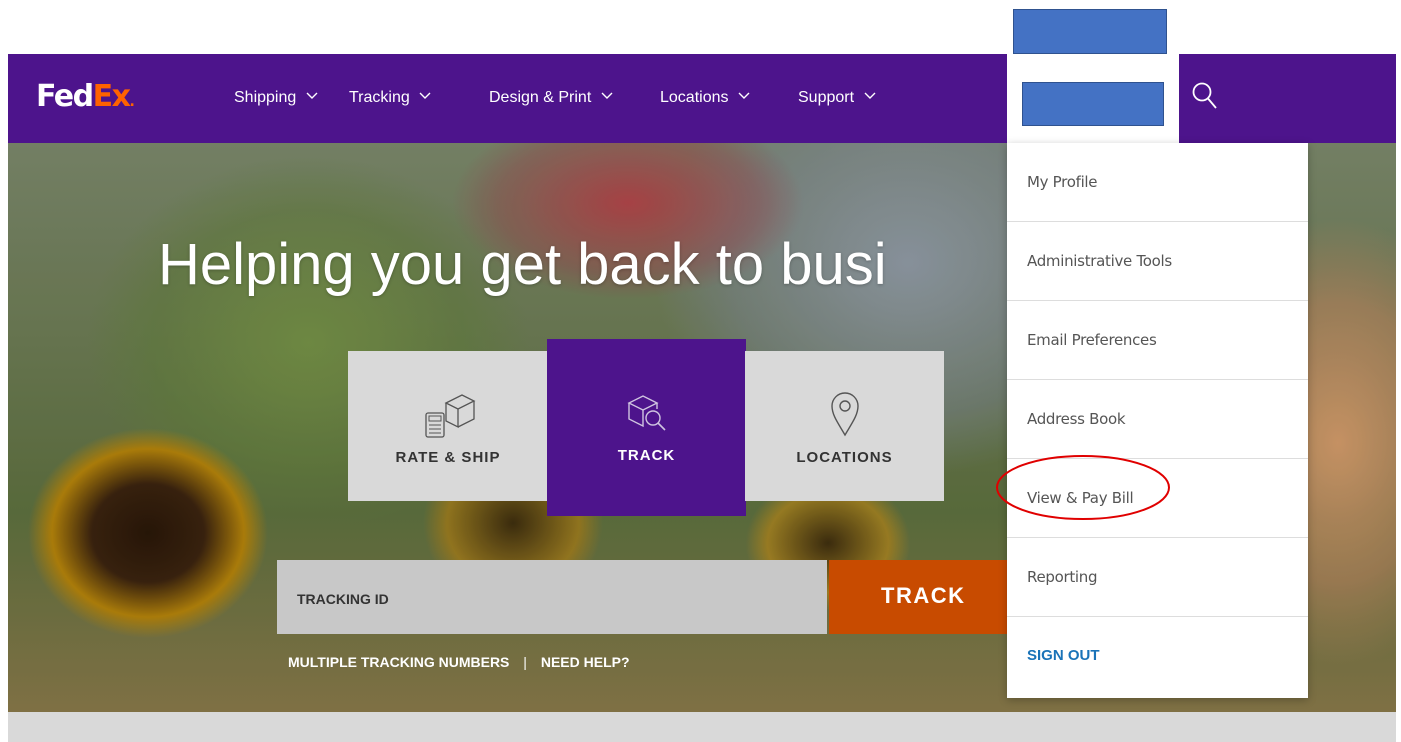 This screenshot has height=742, width=1401. What do you see at coordinates (1099, 261) in the screenshot?
I see `menu-item-label: Administrative Tools` at bounding box center [1099, 261].